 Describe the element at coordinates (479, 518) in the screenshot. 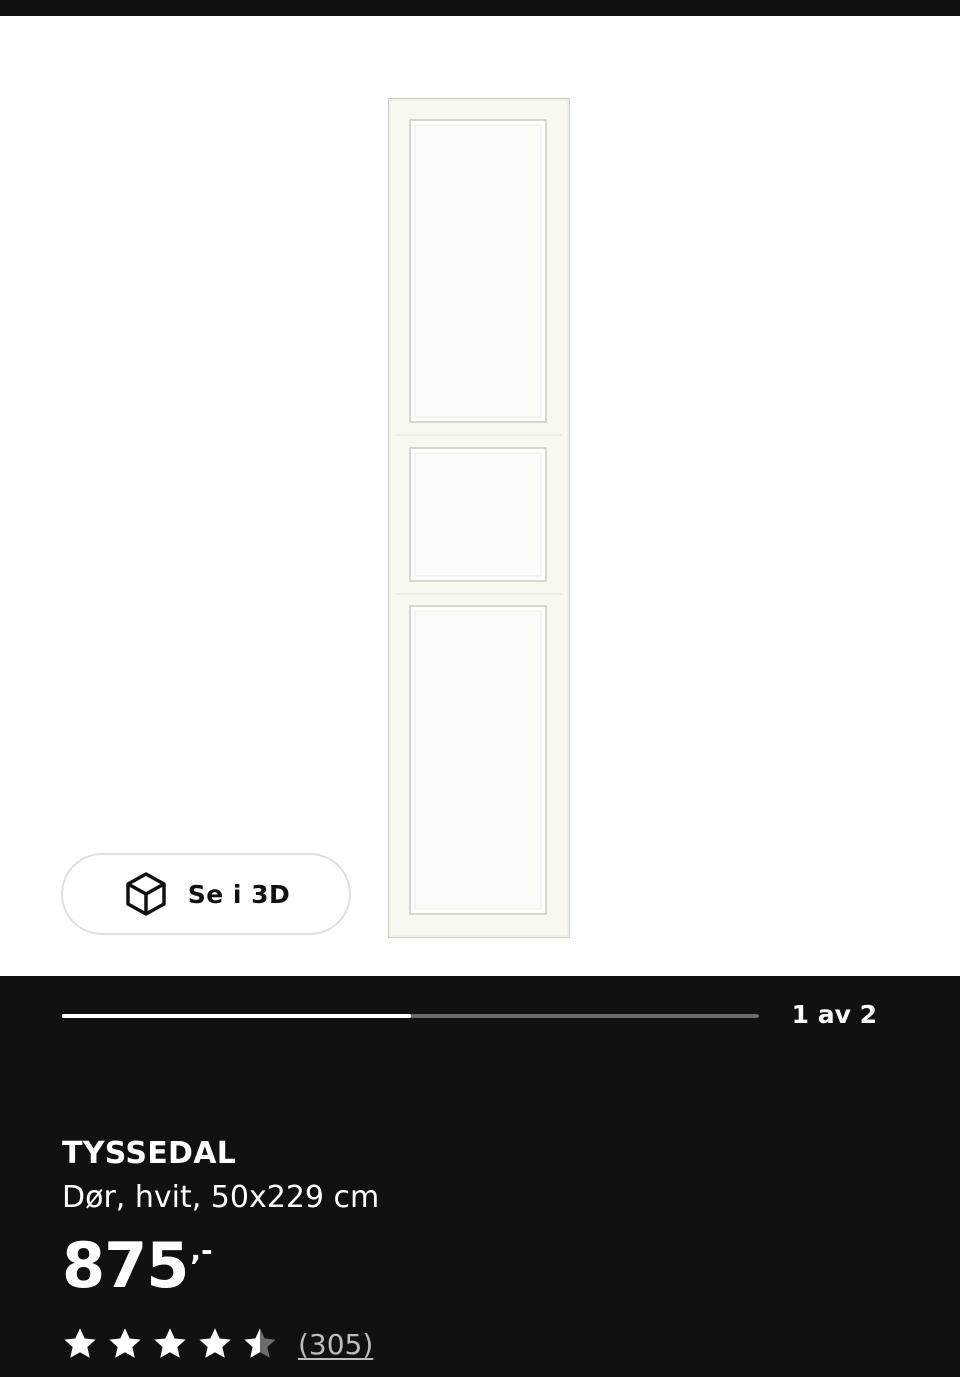

I see `product-image` at that location.